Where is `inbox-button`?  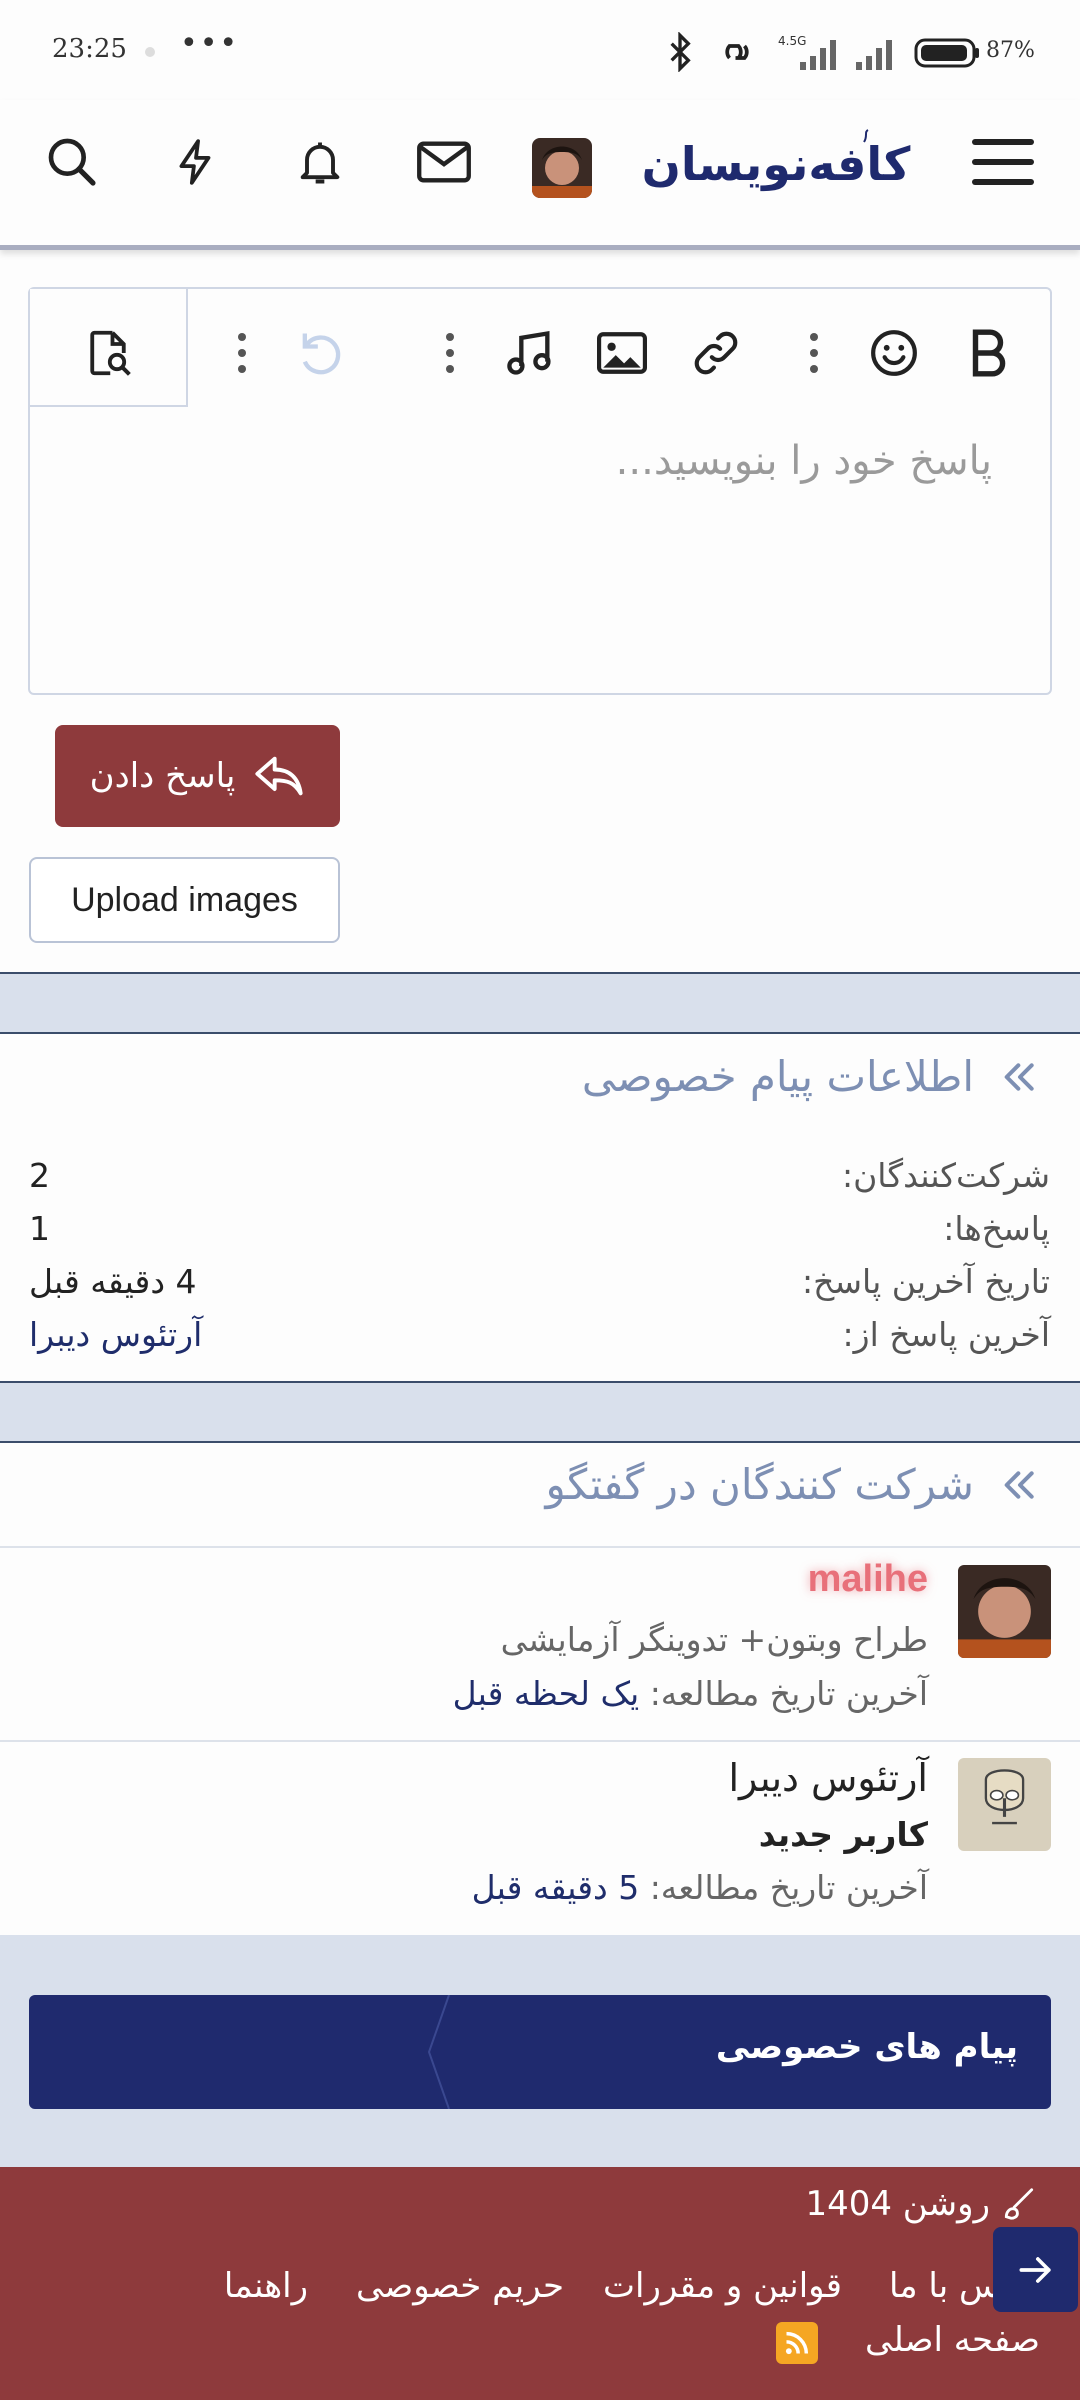
inbox-button is located at coordinates (444, 162).